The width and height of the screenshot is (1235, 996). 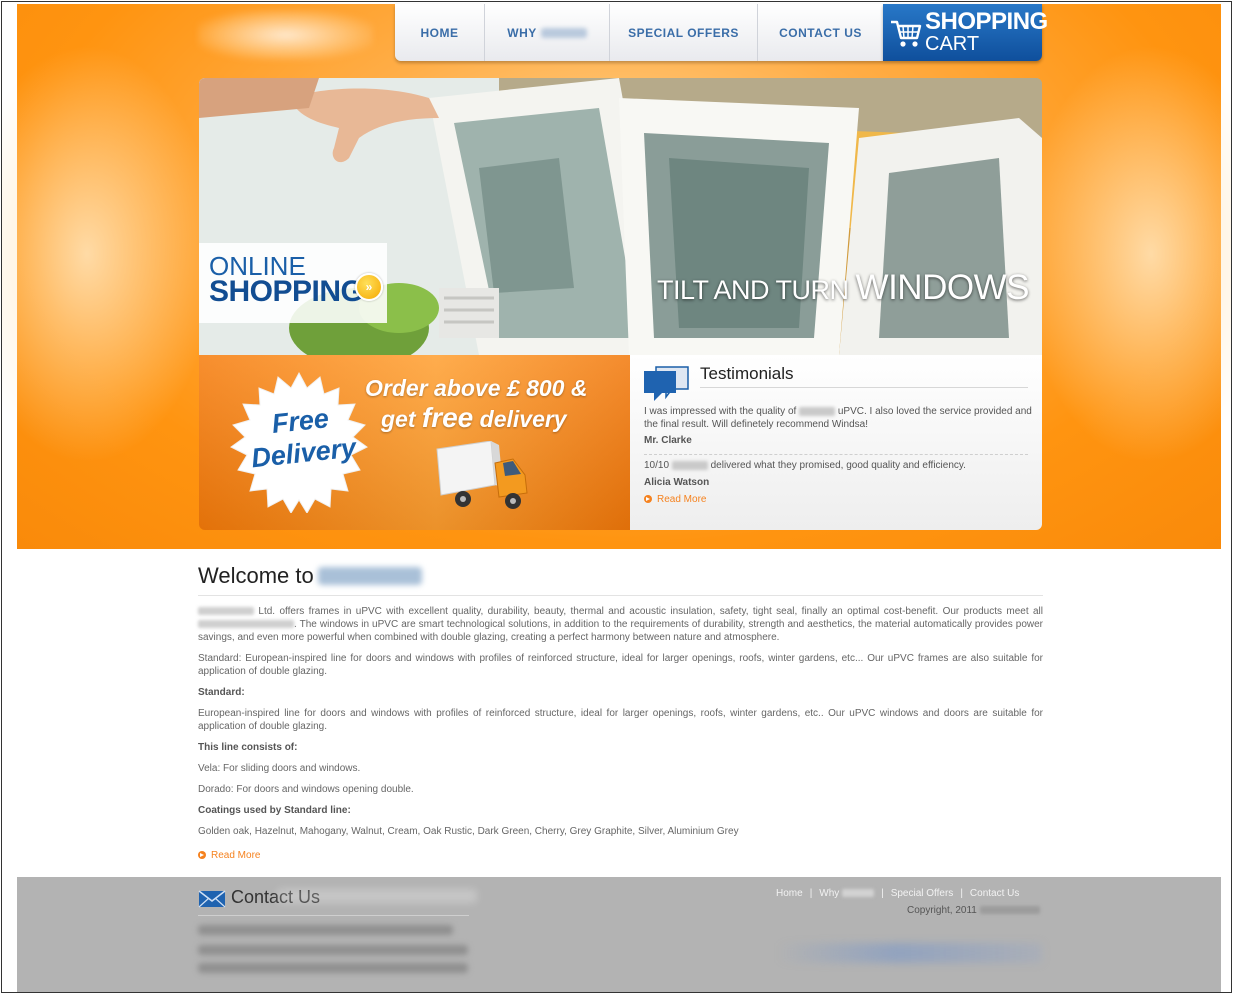 I want to click on order-free: free, so click(x=447, y=417).